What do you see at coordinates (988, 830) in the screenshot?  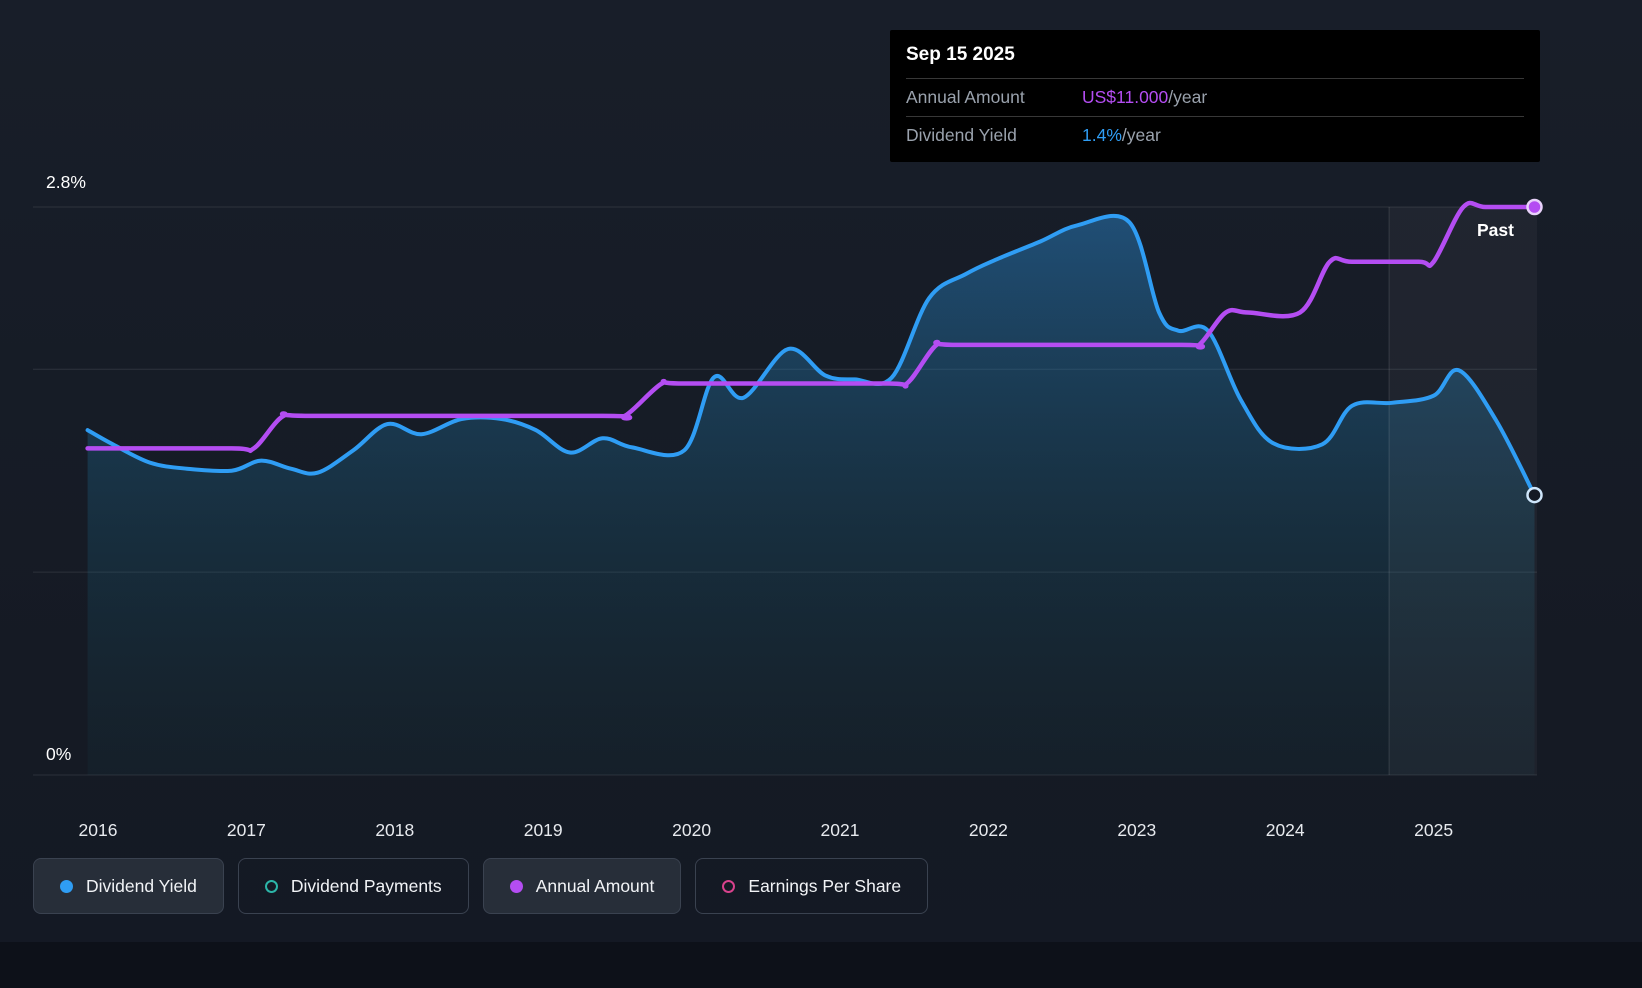 I see `x-axis-label: 2022` at bounding box center [988, 830].